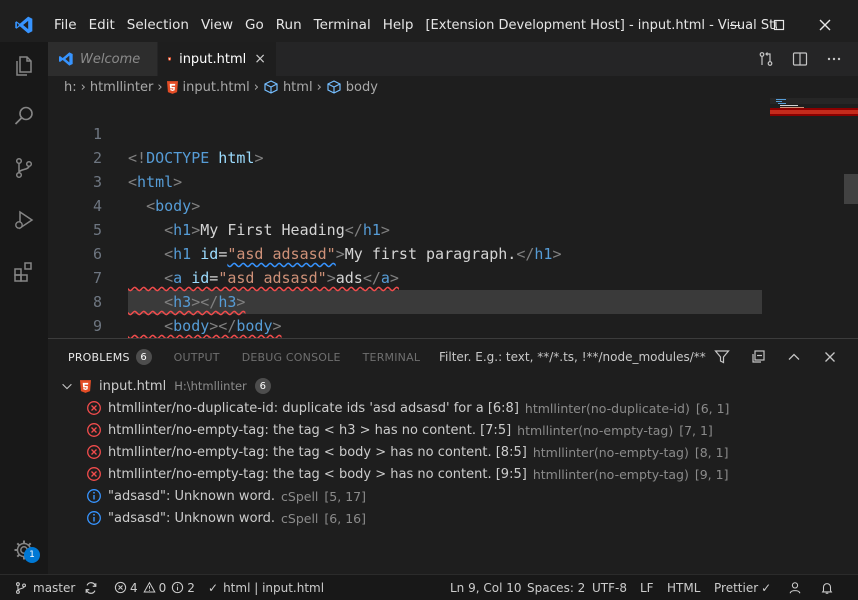 The width and height of the screenshot is (858, 600). I want to click on breadcrumb-folder: htmllinter, so click(122, 87).